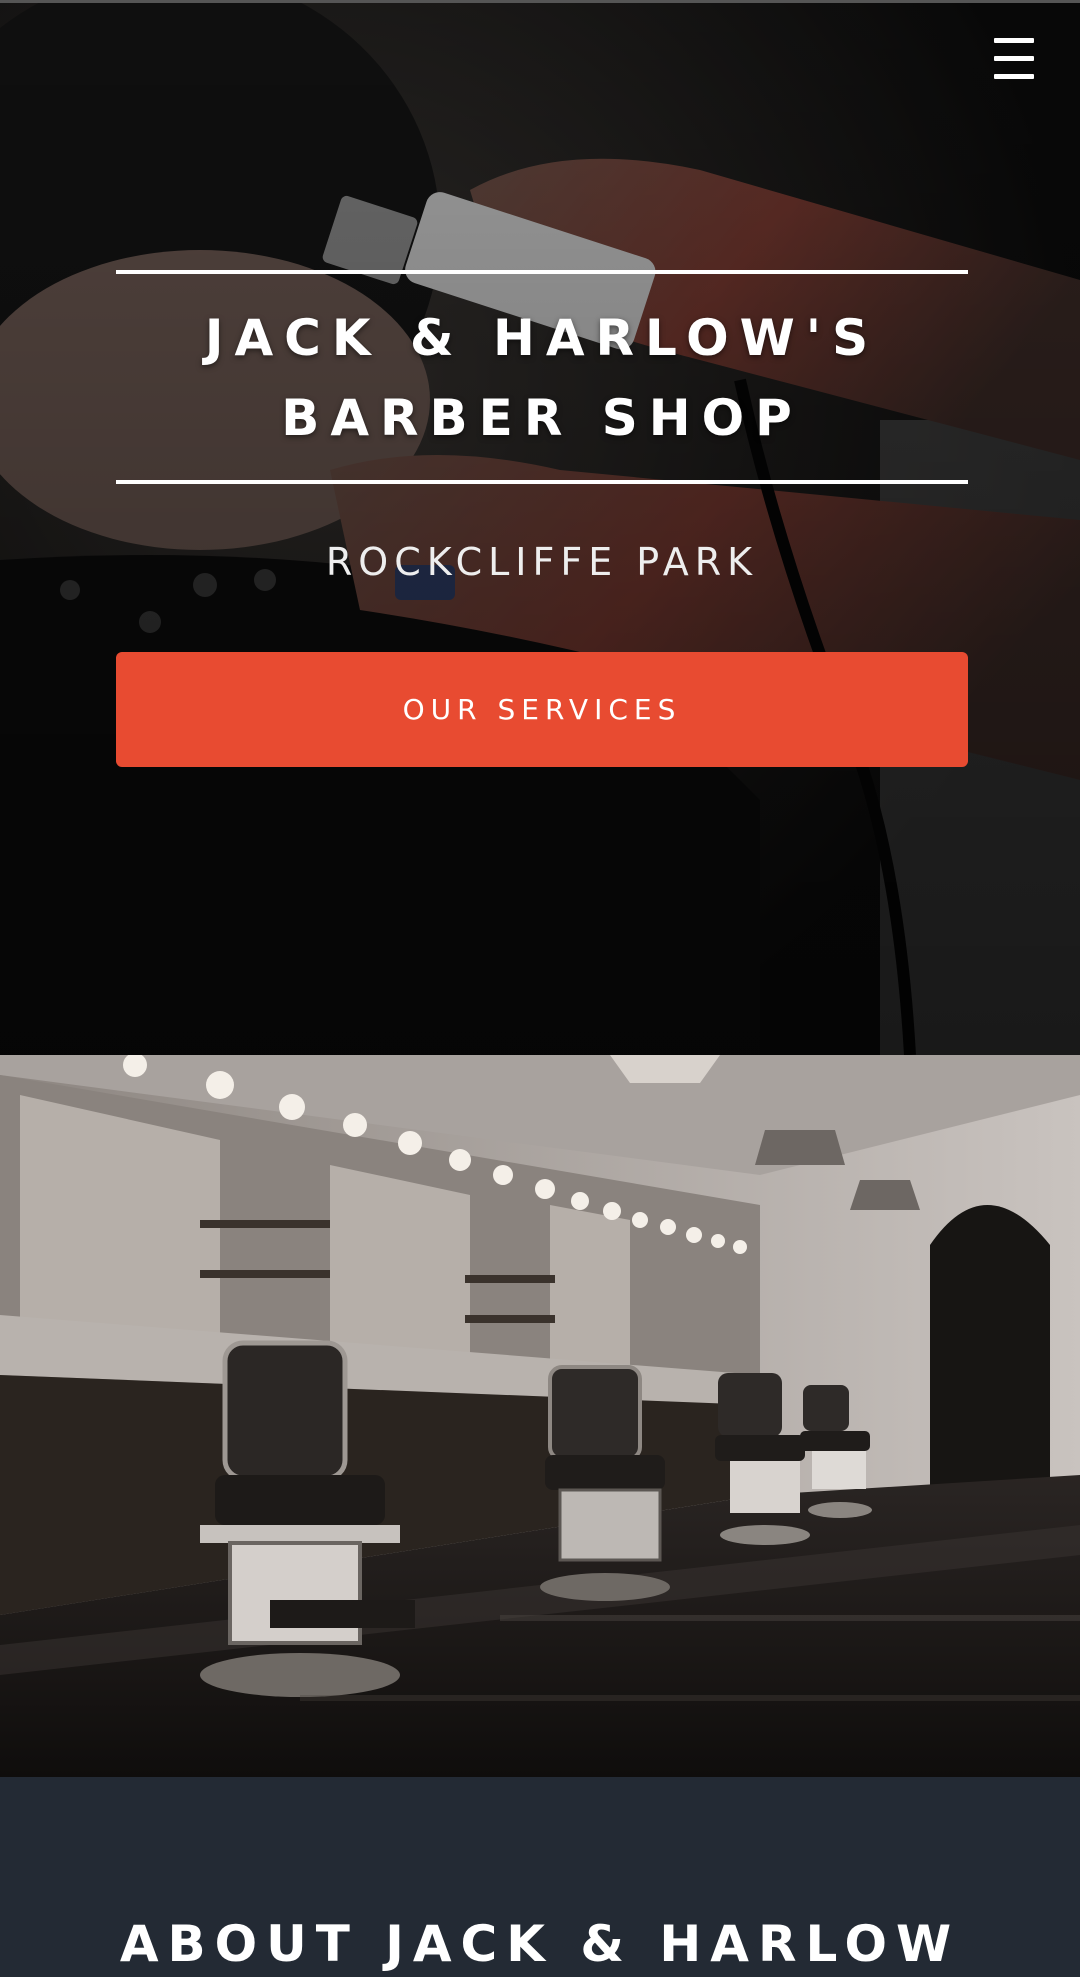 The width and height of the screenshot is (1080, 1977). I want to click on title-bottom-rule, so click(542, 482).